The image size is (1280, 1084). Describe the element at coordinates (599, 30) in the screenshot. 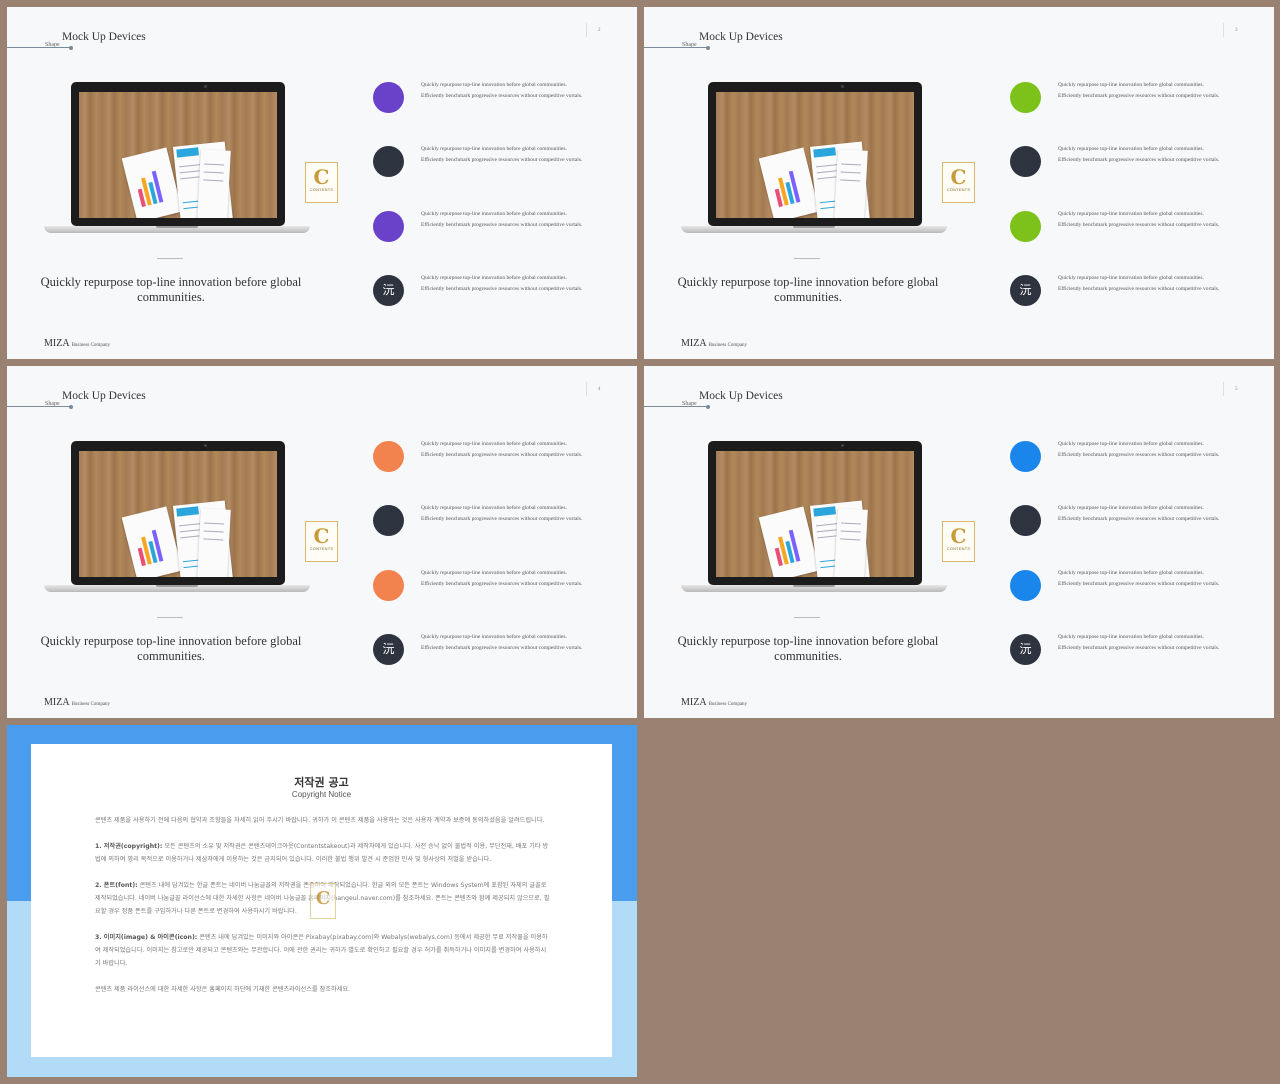

I see `page-number: 2` at that location.